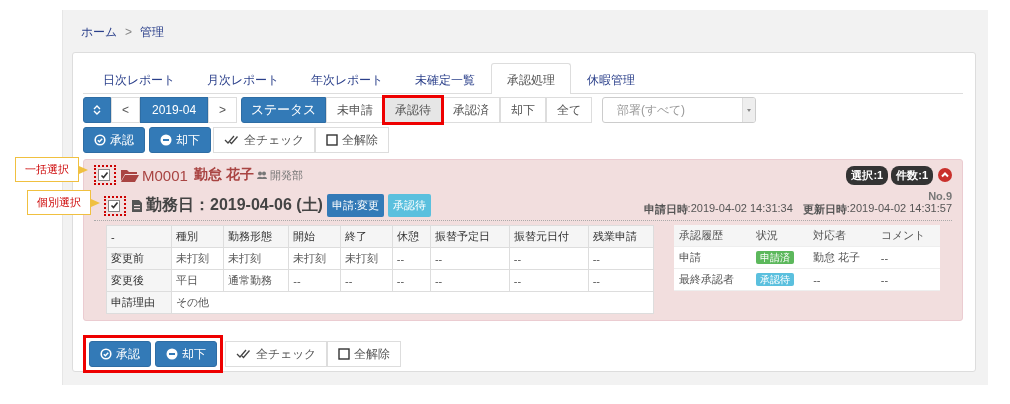 The width and height of the screenshot is (1010, 404). I want to click on row-header: 変更後, so click(139, 280).